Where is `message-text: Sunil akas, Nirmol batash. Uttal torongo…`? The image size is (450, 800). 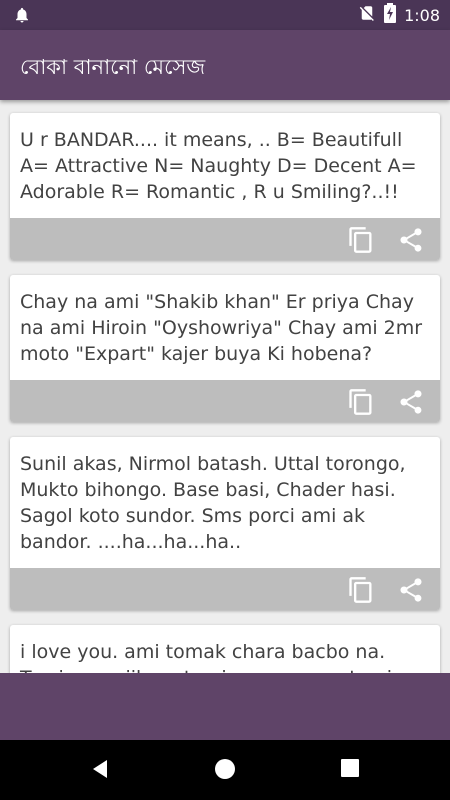
message-text: Sunil akas, Nirmol batash. Uttal torongo… is located at coordinates (213, 503).